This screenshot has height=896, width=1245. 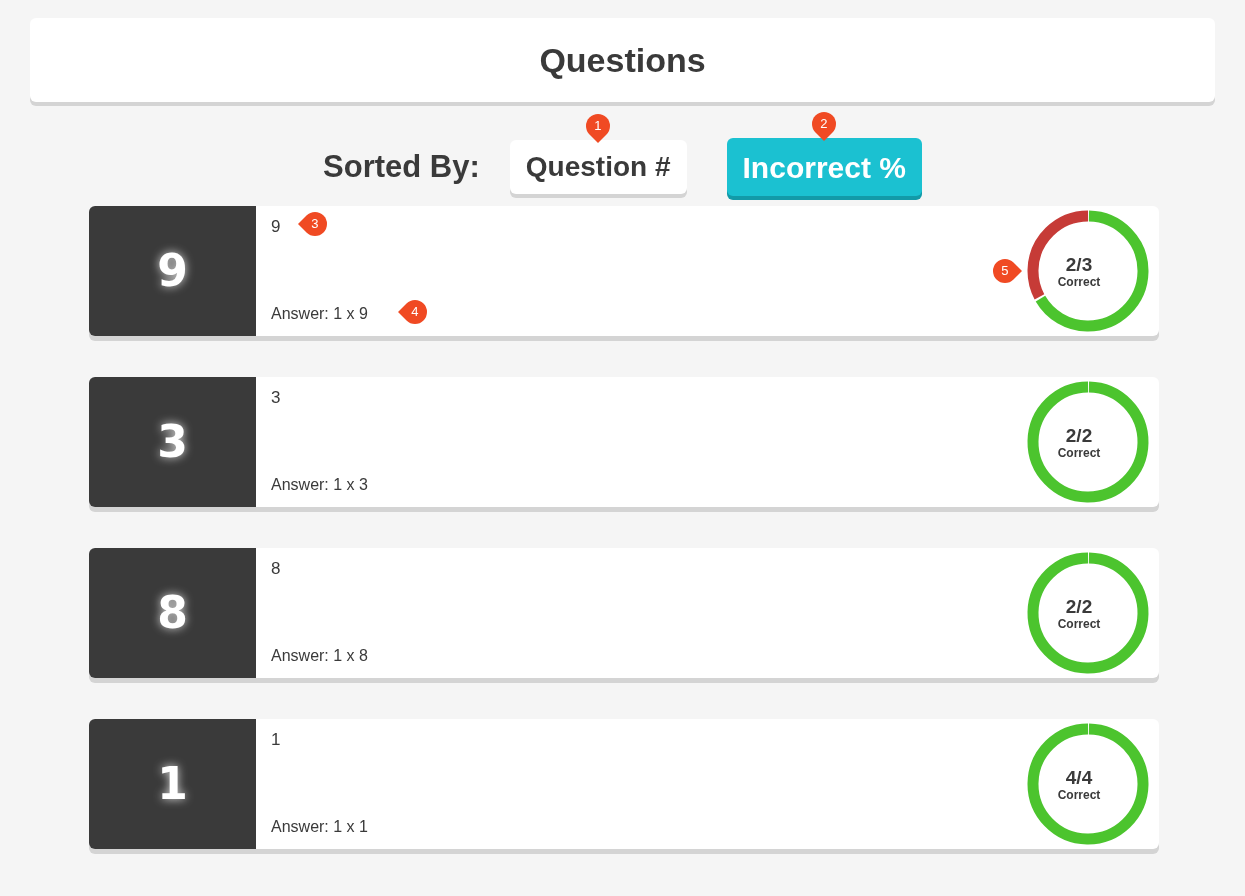 I want to click on question-text: 9, so click(x=276, y=227).